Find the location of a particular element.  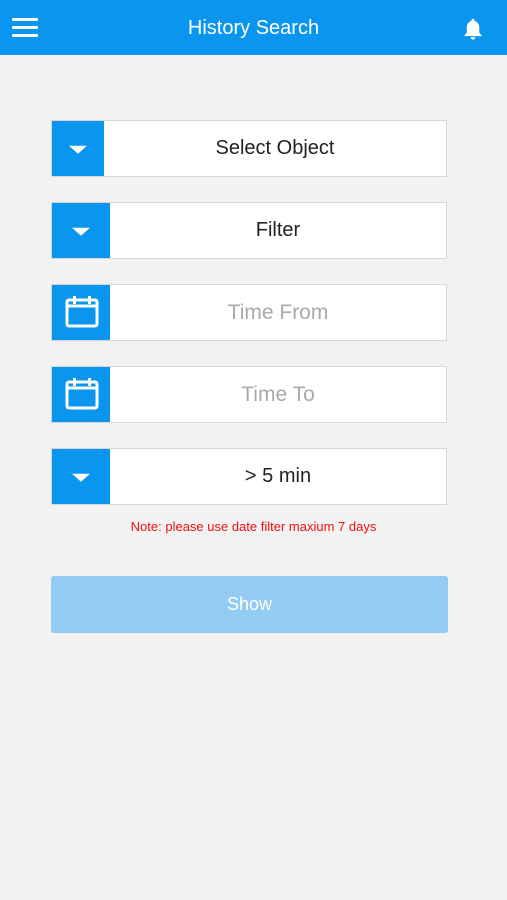

page-title: History Search is located at coordinates (253, 28).